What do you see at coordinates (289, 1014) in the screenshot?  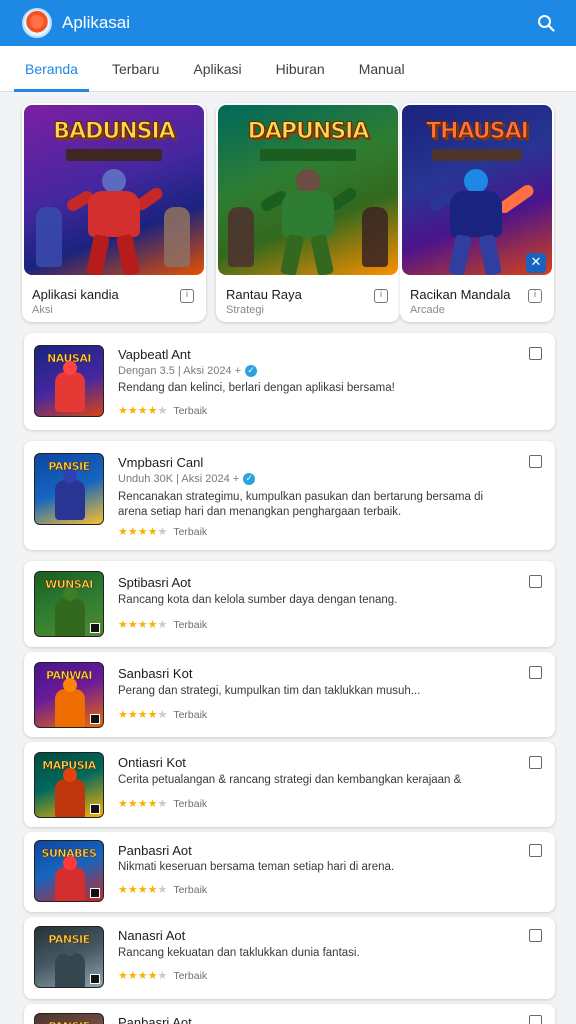 I see `list-item: PANSIE Panbasri Aot` at bounding box center [289, 1014].